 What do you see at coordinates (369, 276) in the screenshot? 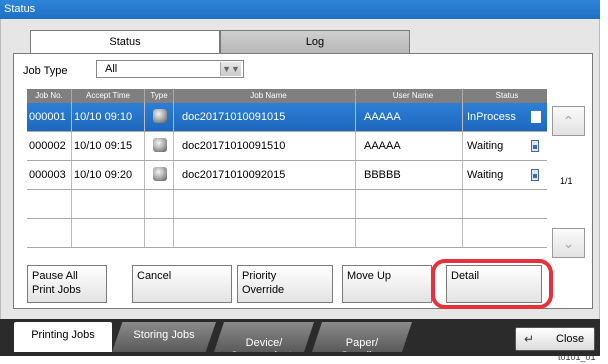
I see `move-up-label: Move Up` at bounding box center [369, 276].